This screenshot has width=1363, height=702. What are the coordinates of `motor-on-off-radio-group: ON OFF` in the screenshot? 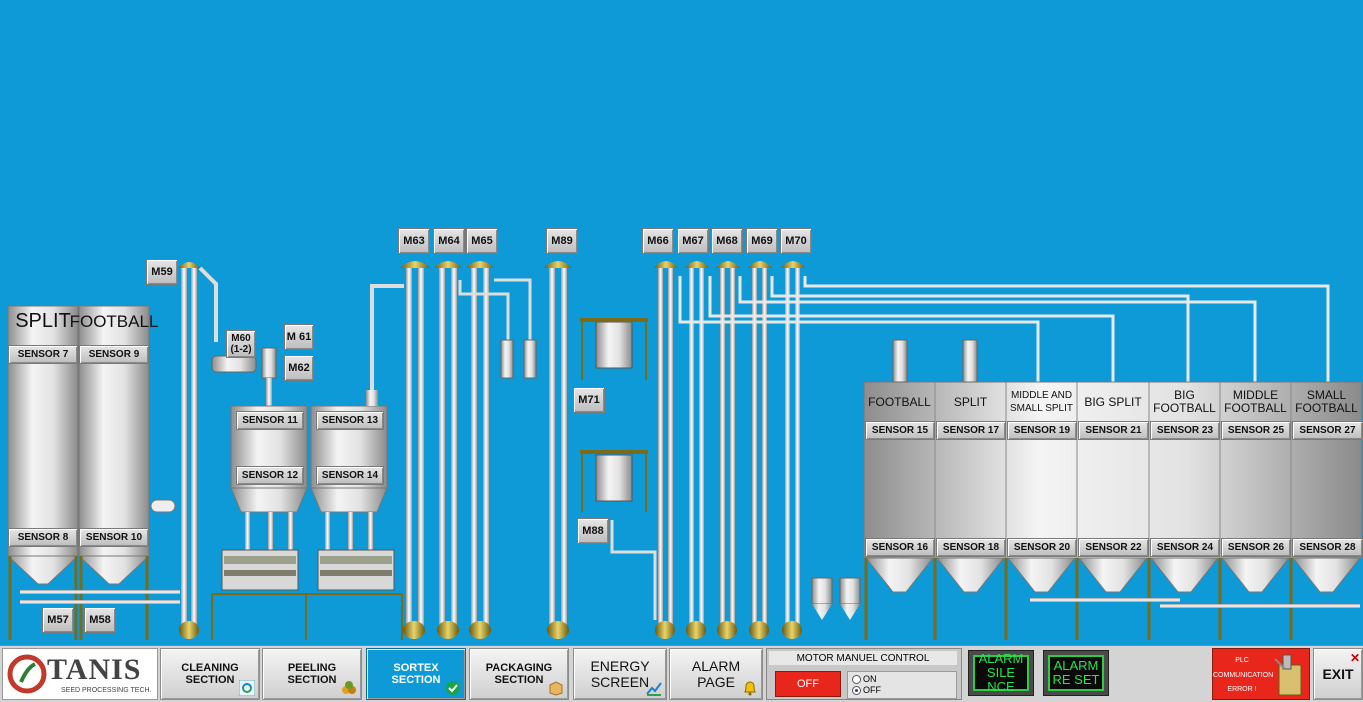 It's located at (902, 685).